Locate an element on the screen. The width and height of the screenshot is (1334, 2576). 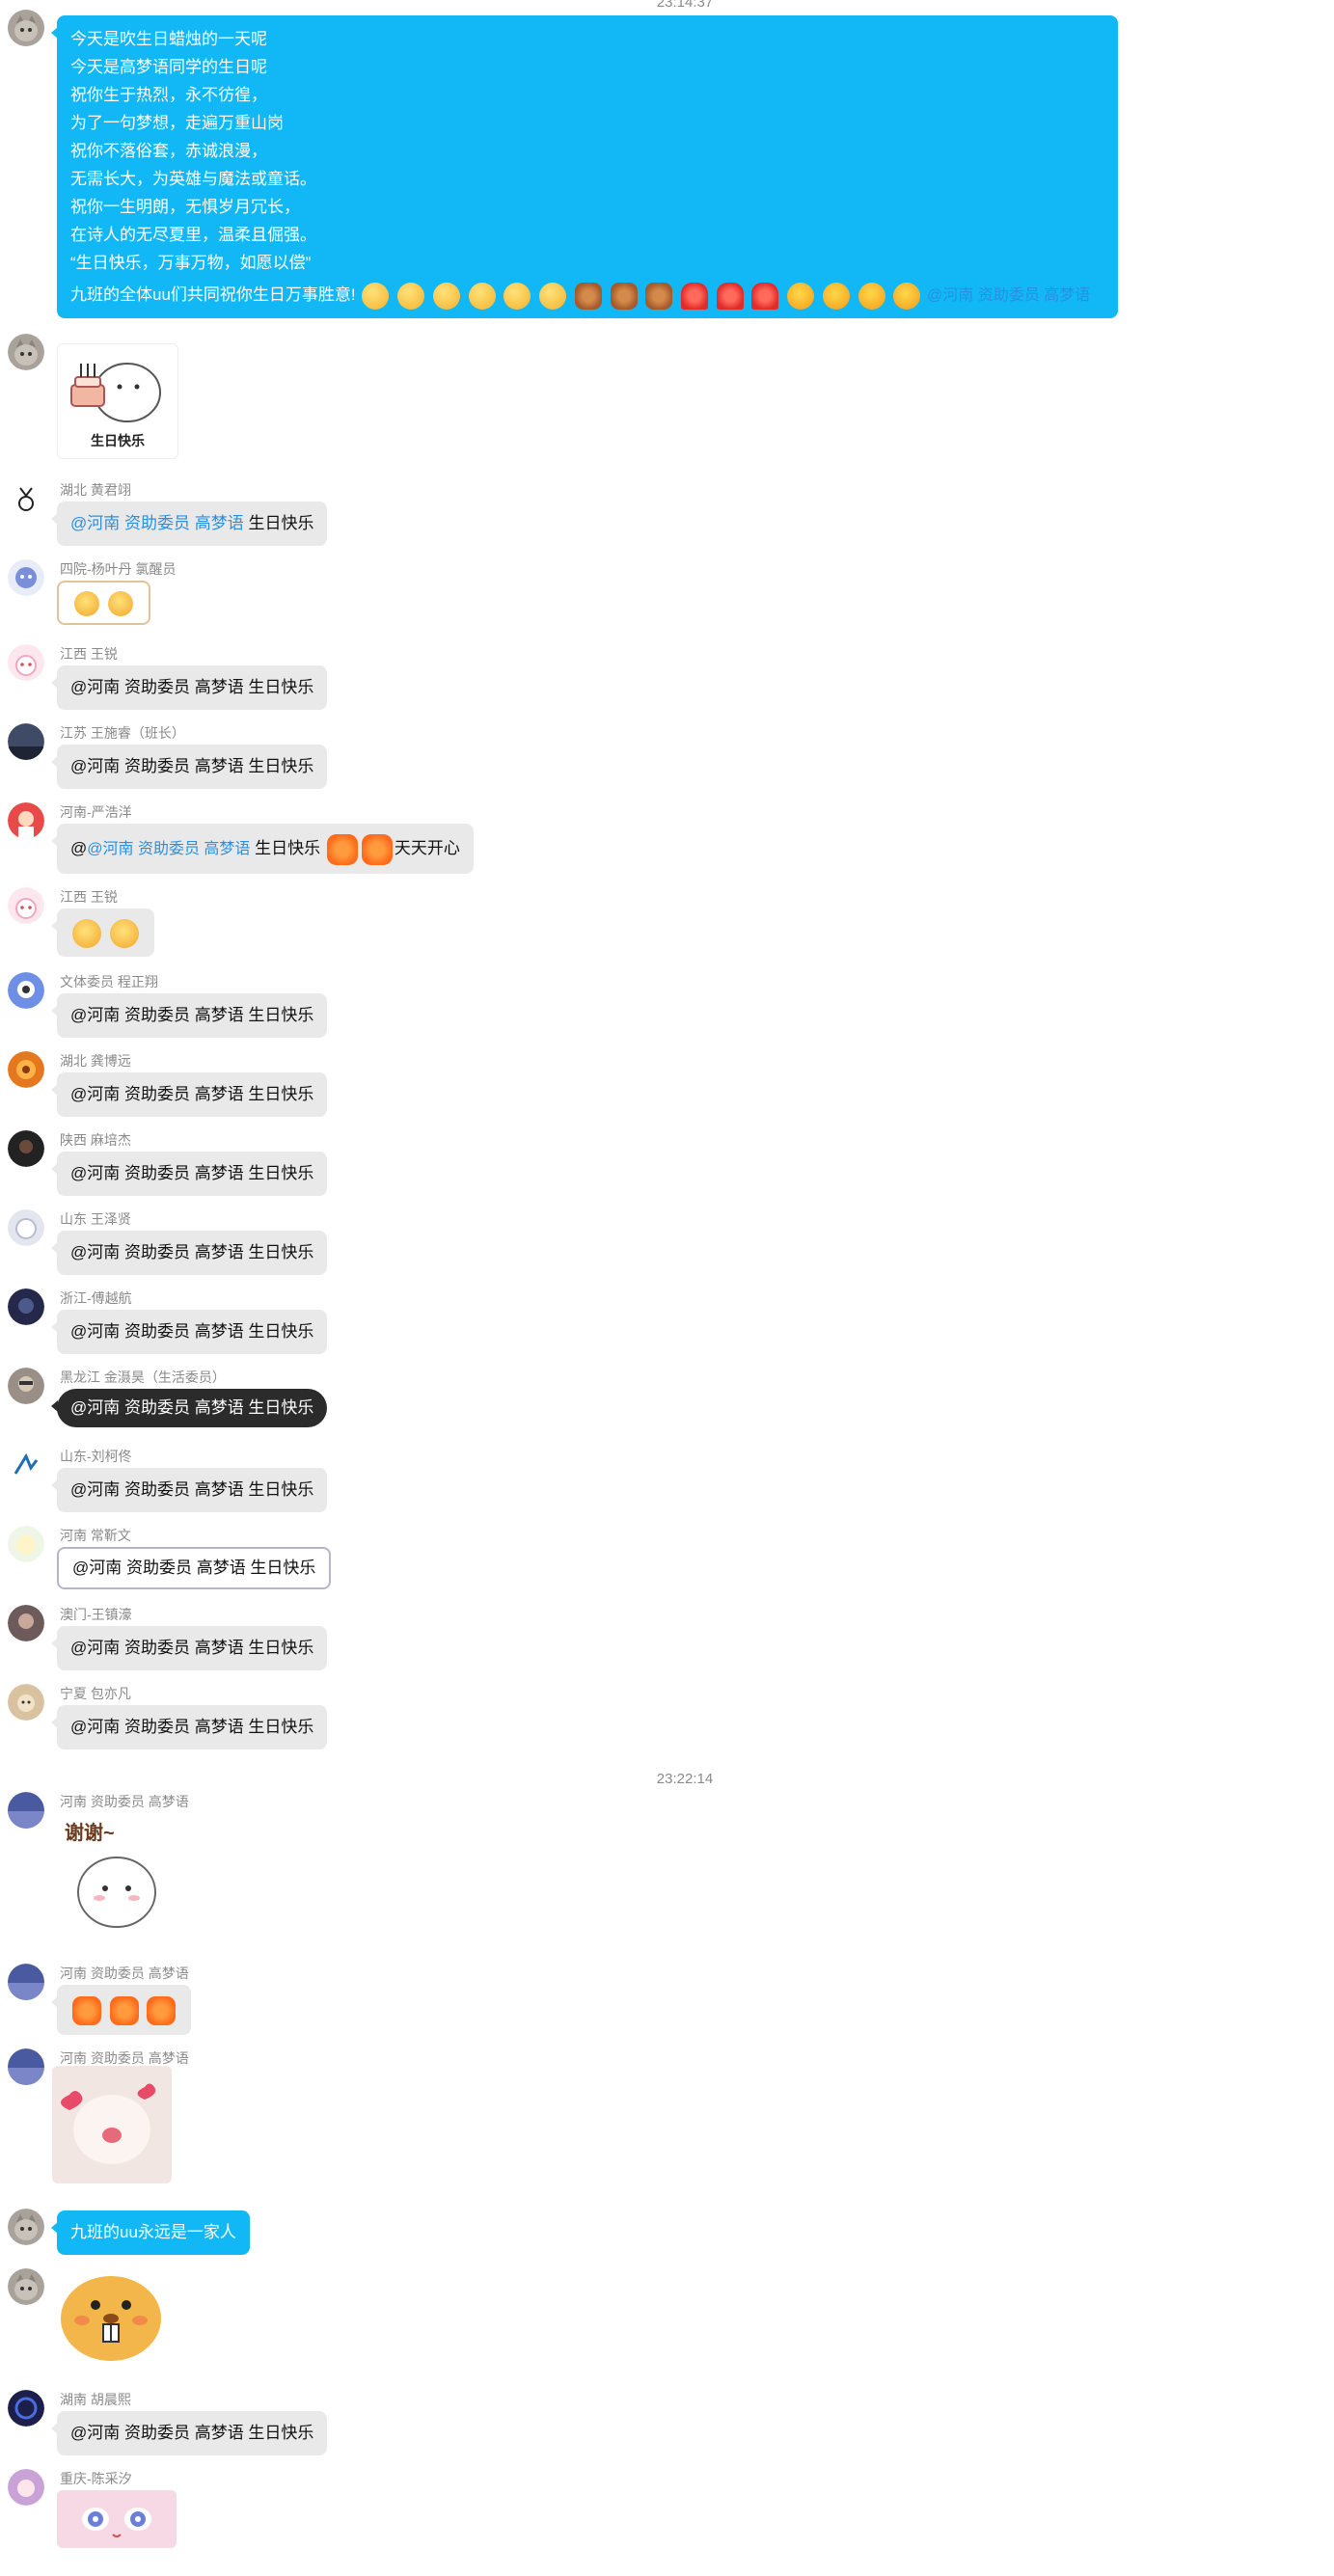
birthday-cake-sticker: 生日快乐 is located at coordinates (117, 401).